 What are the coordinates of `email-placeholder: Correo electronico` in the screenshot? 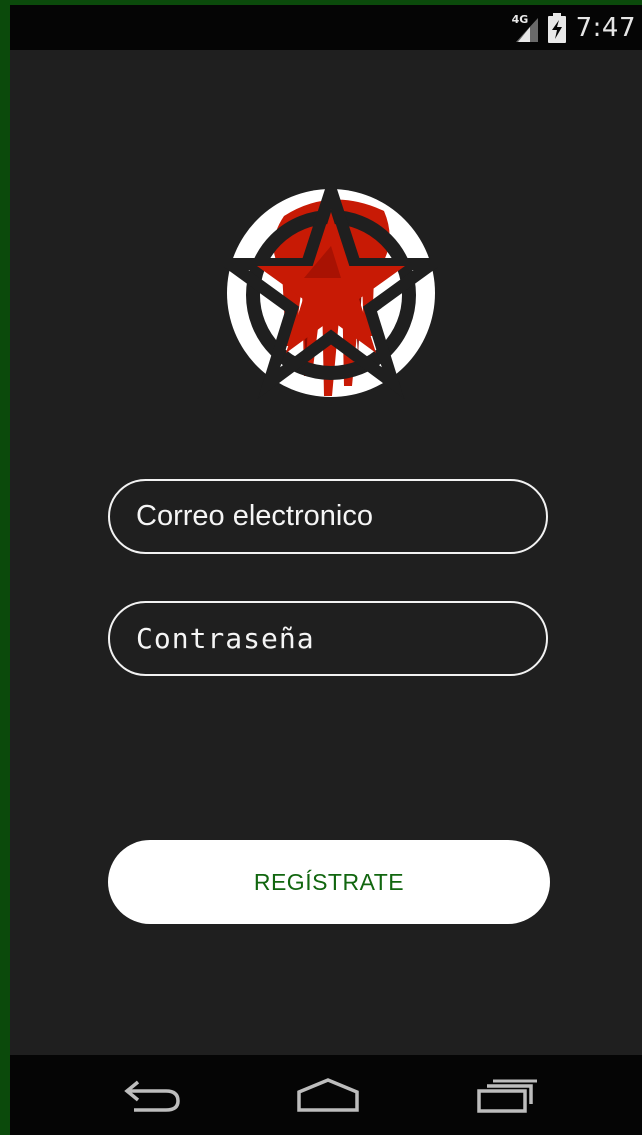 It's located at (254, 516).